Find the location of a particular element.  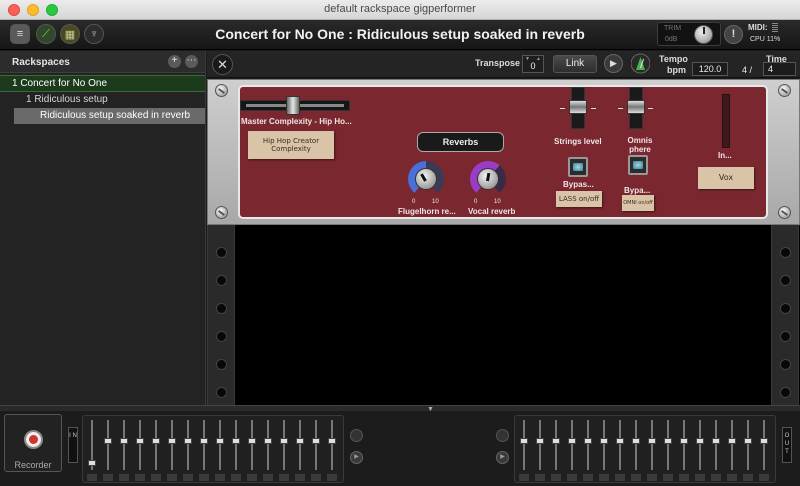

tempo-field: 120.0 is located at coordinates (710, 69).